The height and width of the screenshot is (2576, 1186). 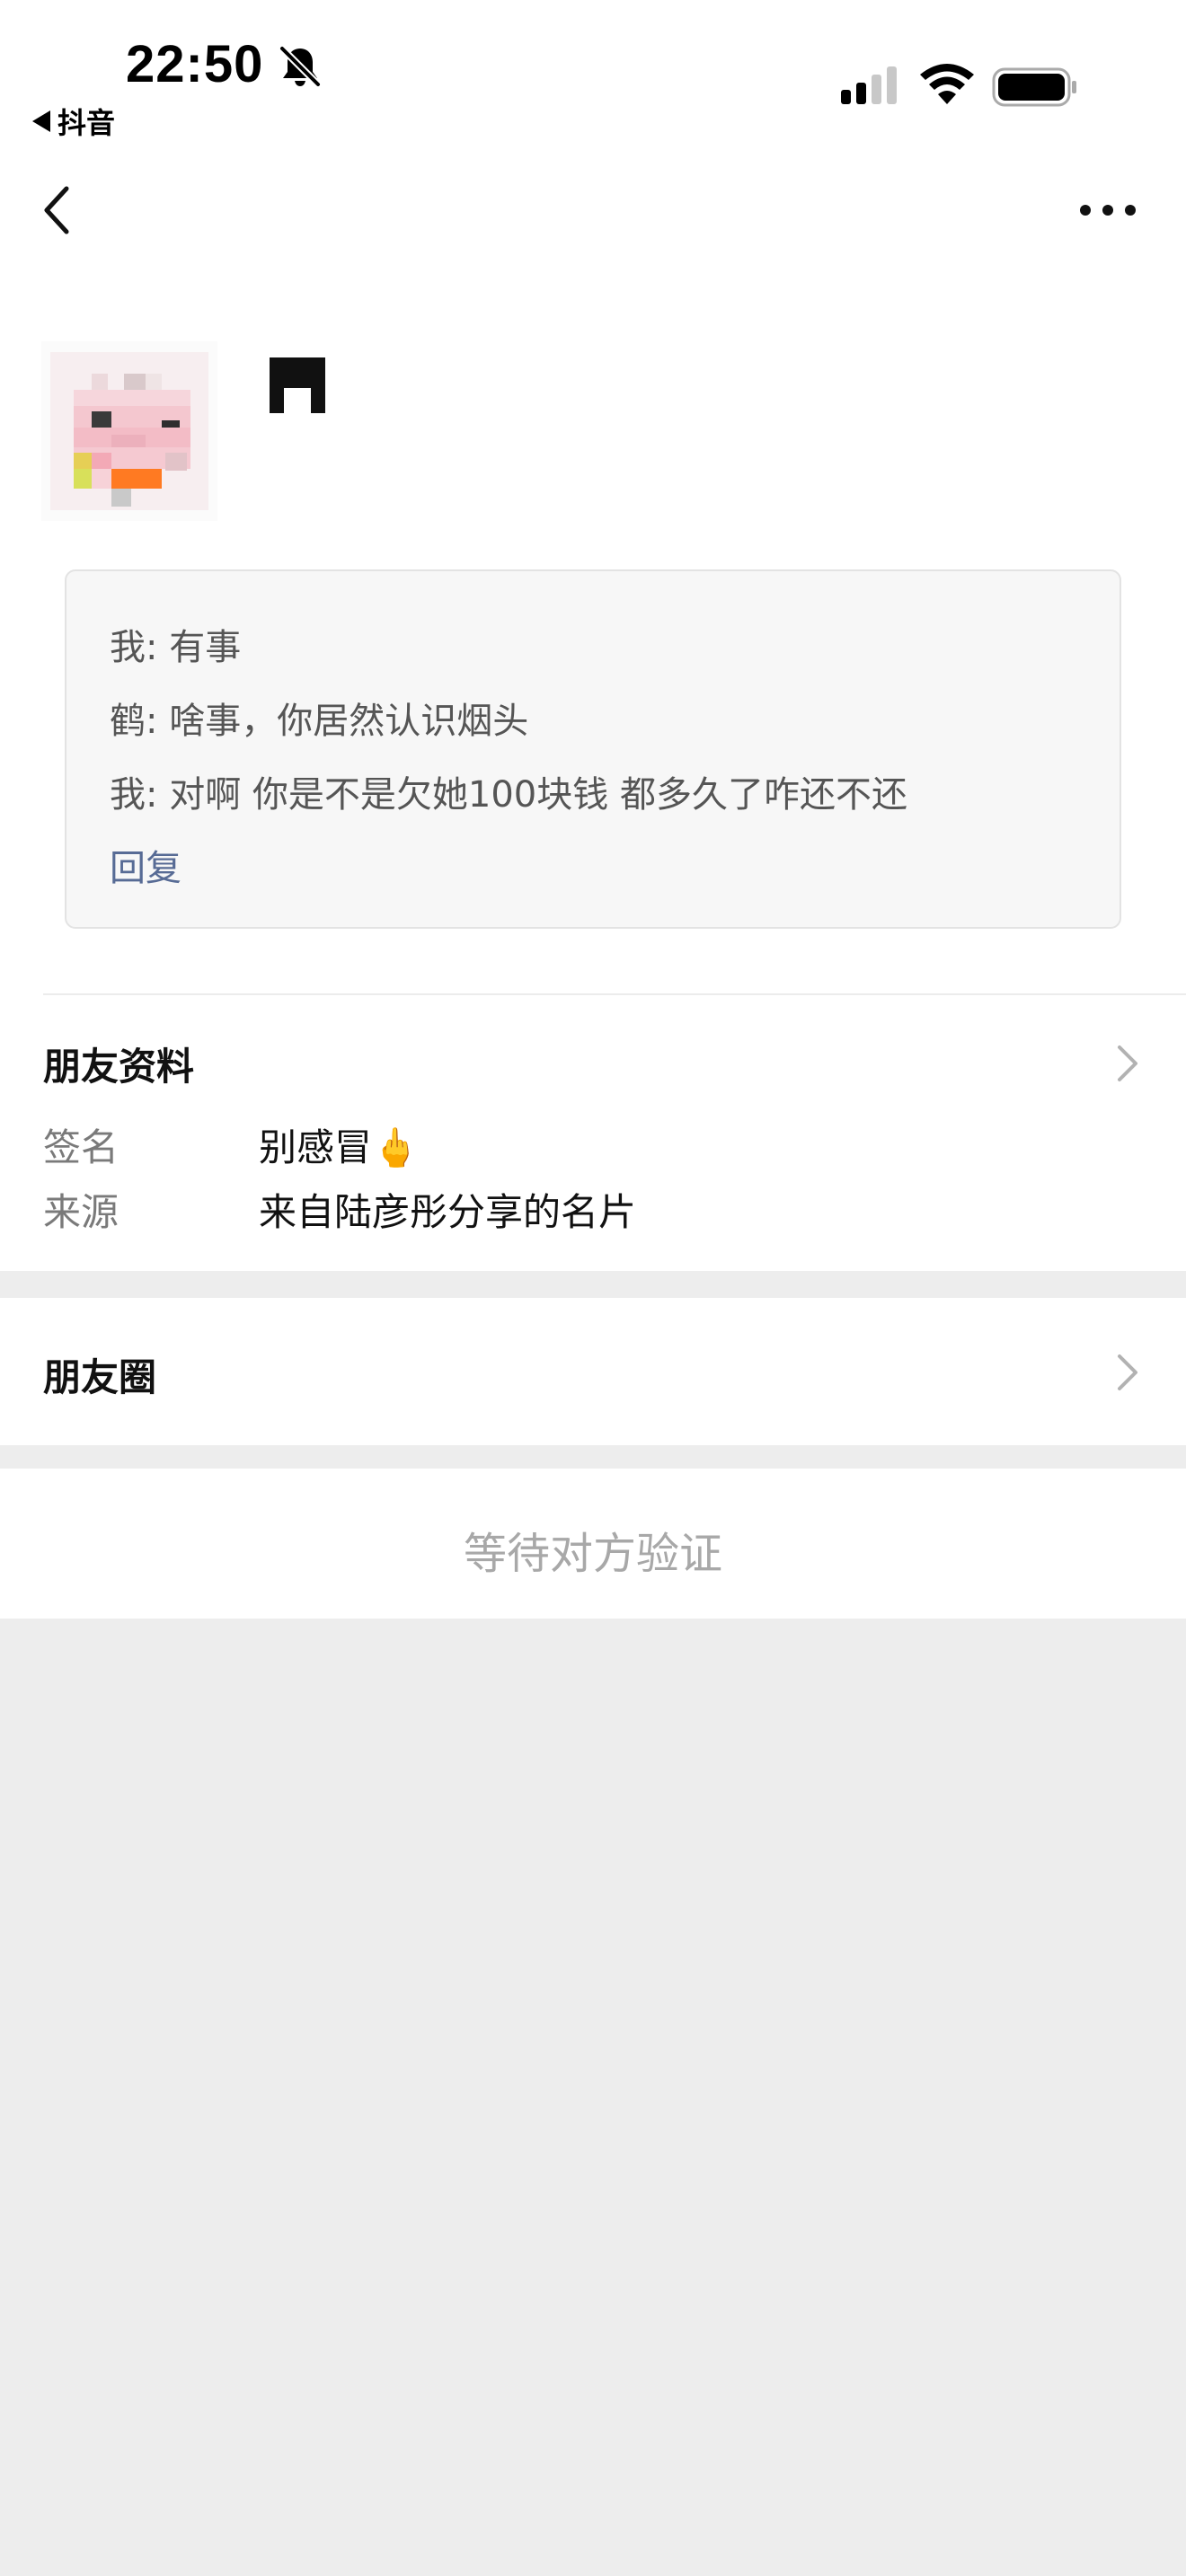 I want to click on wifi-icon, so click(x=947, y=84).